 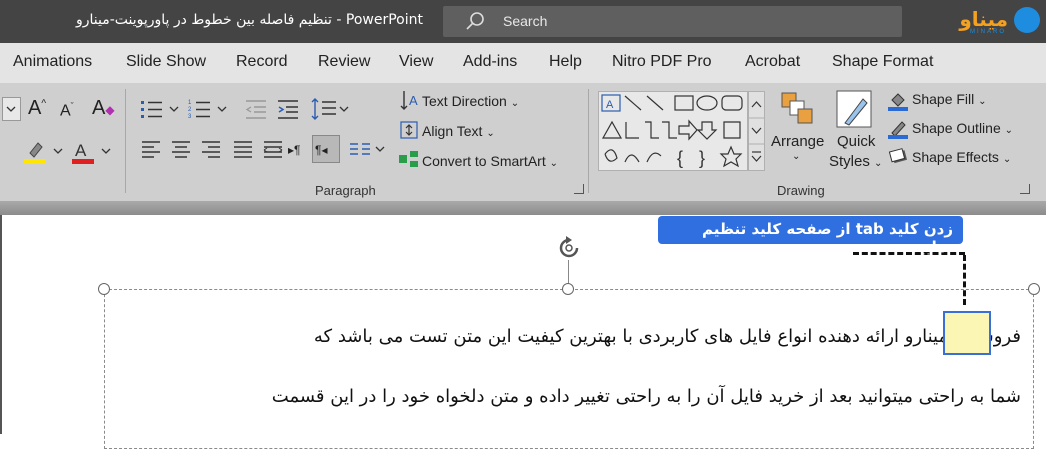 I want to click on align-text-label: Align Text, so click(x=452, y=131).